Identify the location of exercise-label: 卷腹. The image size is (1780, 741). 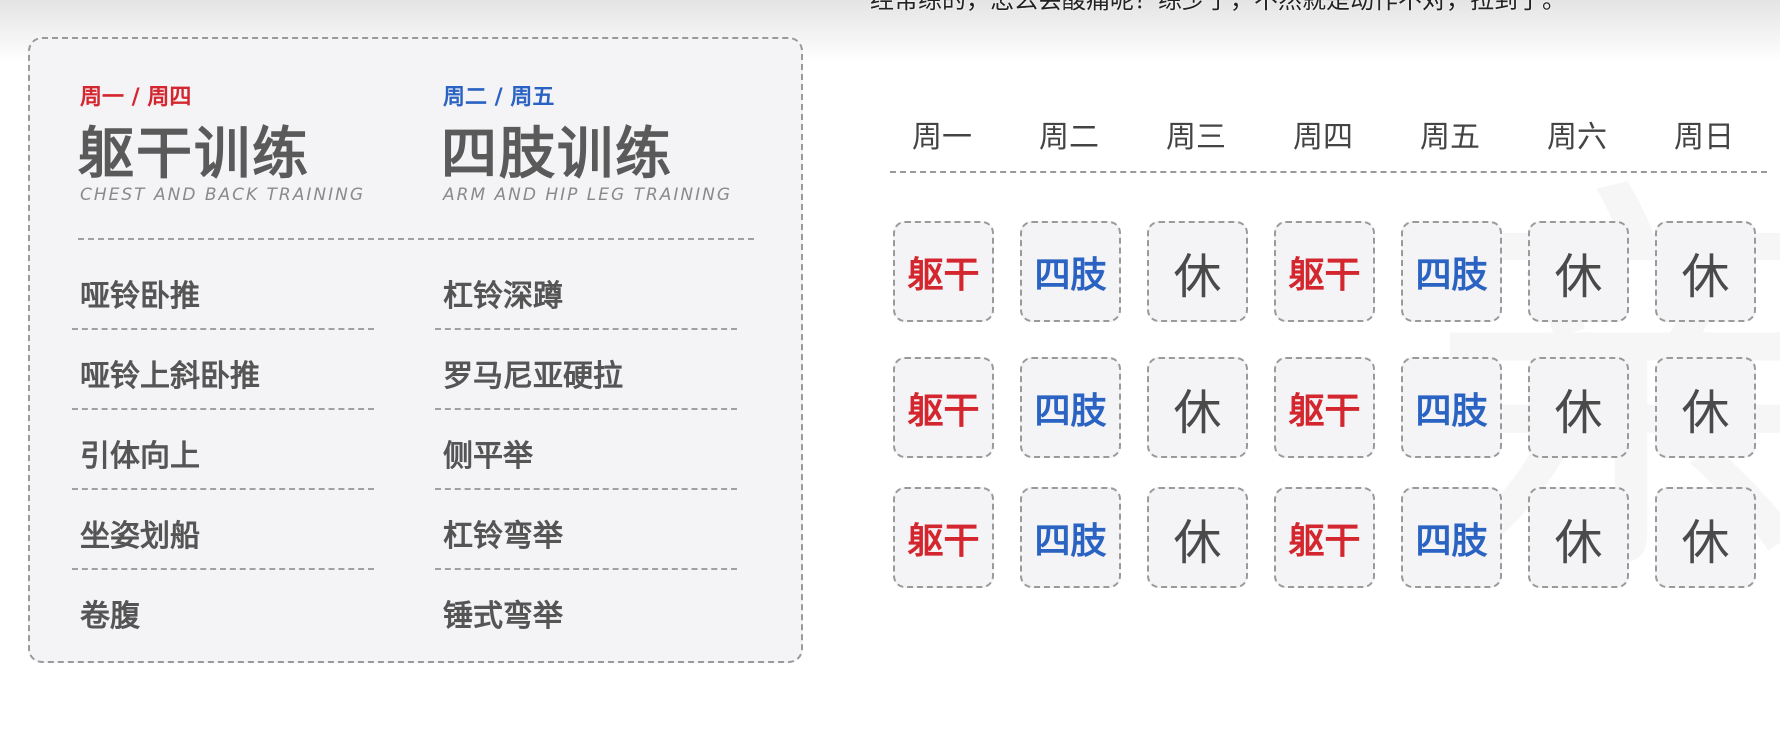
(110, 616).